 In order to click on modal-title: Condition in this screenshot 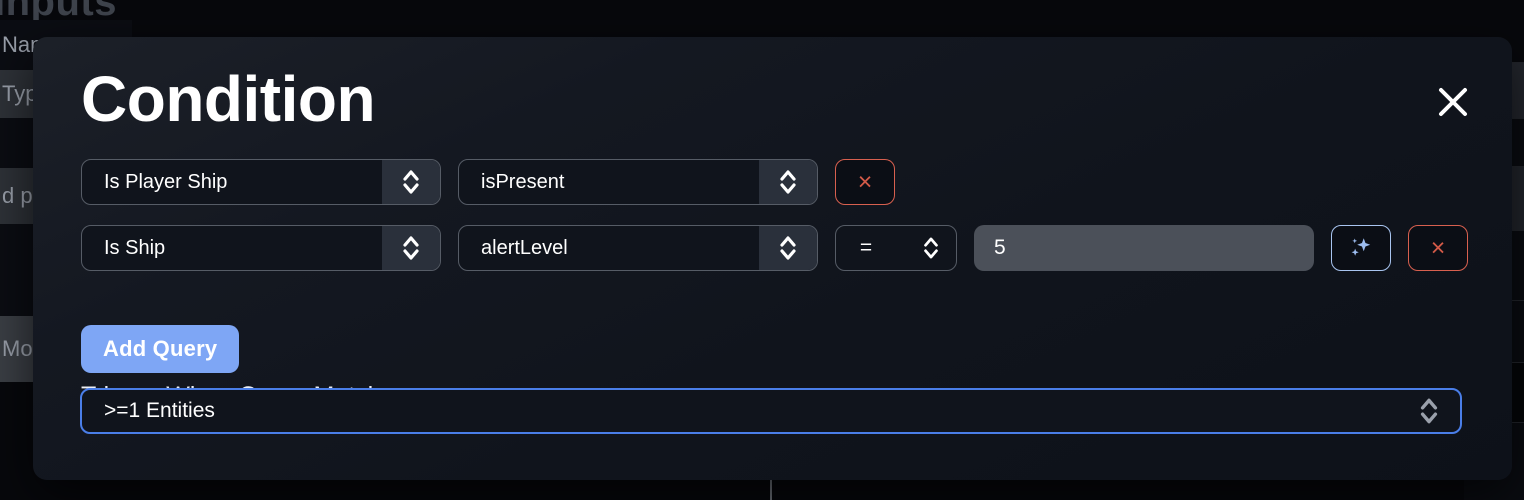, I will do `click(228, 99)`.